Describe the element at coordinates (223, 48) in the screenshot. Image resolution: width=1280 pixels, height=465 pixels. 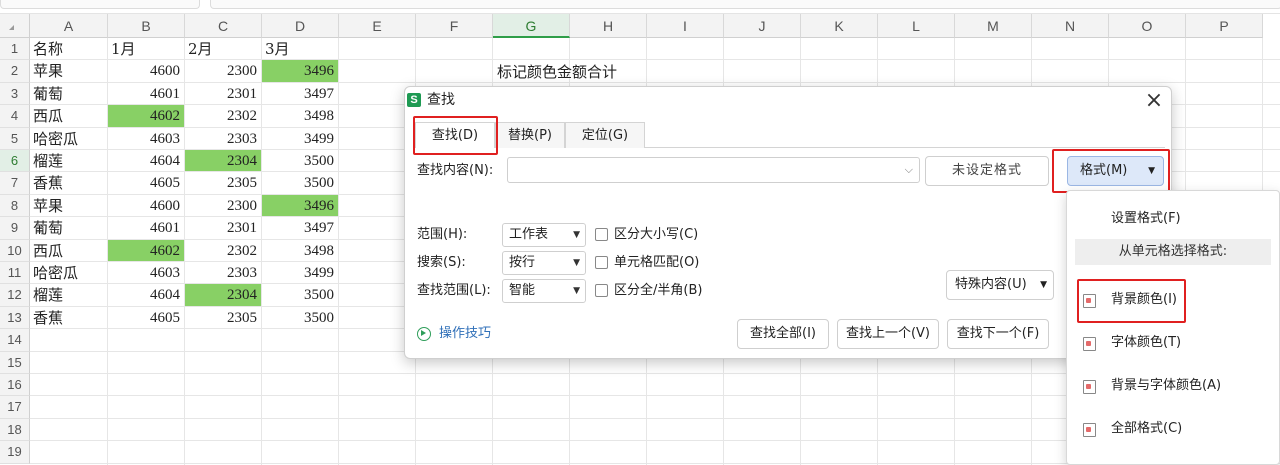
I see `cell-C1: 2月` at that location.